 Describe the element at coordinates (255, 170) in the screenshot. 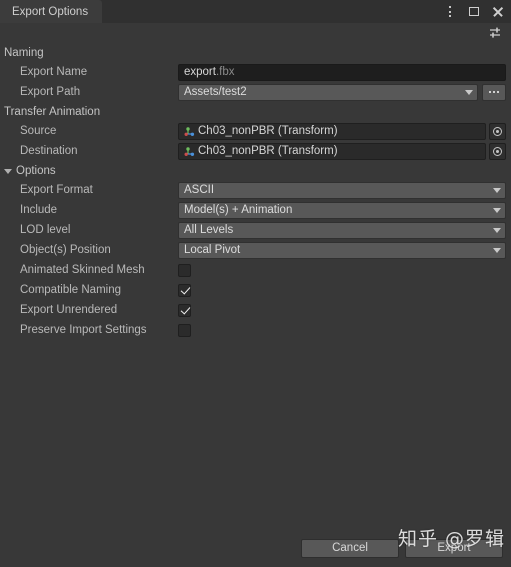

I see `section-header-options: Options` at that location.